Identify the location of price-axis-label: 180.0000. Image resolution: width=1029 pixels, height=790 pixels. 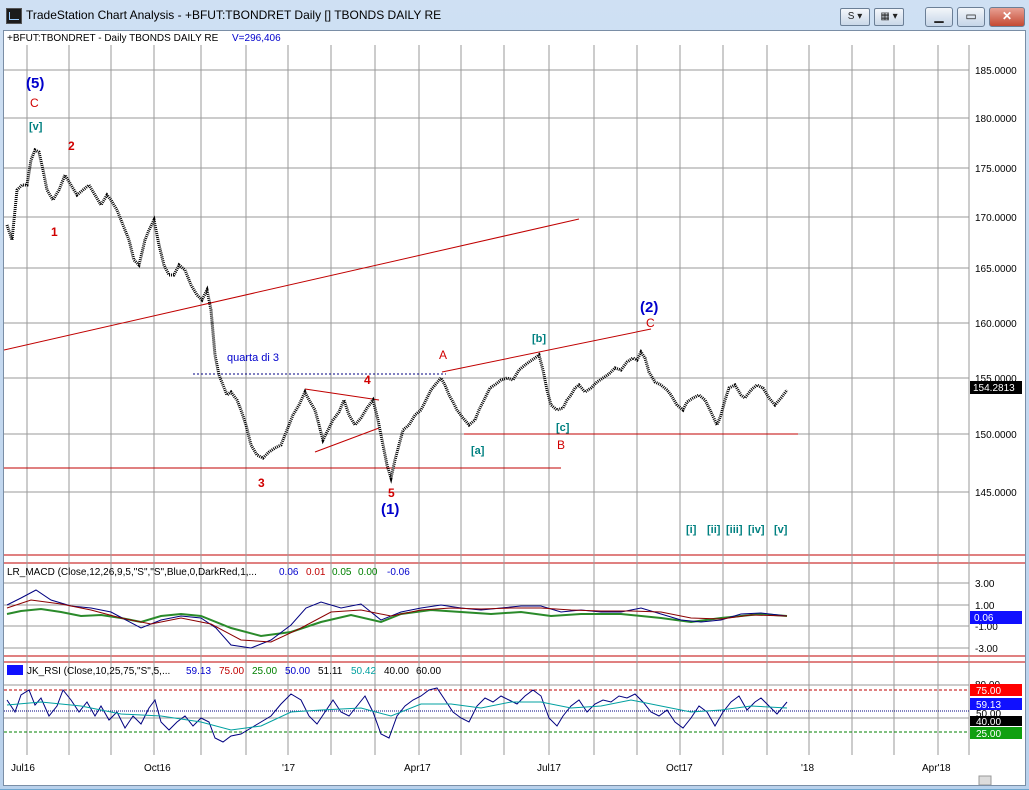
(996, 119).